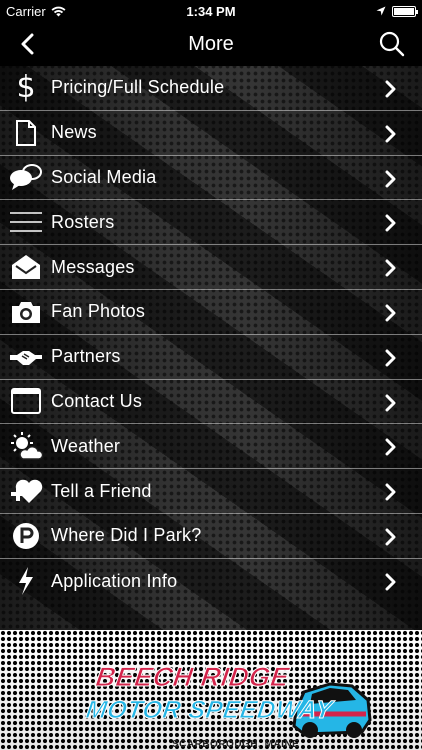 This screenshot has width=422, height=750. What do you see at coordinates (74, 132) in the screenshot?
I see `menu-item-label: News` at bounding box center [74, 132].